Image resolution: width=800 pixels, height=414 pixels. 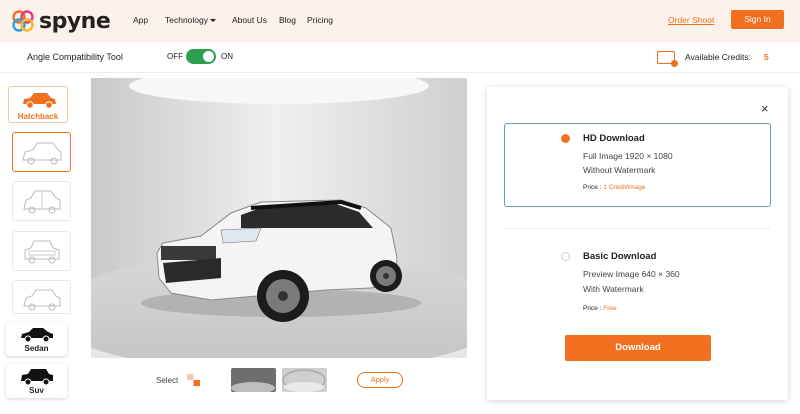 I want to click on nav-app: App, so click(x=140, y=20).